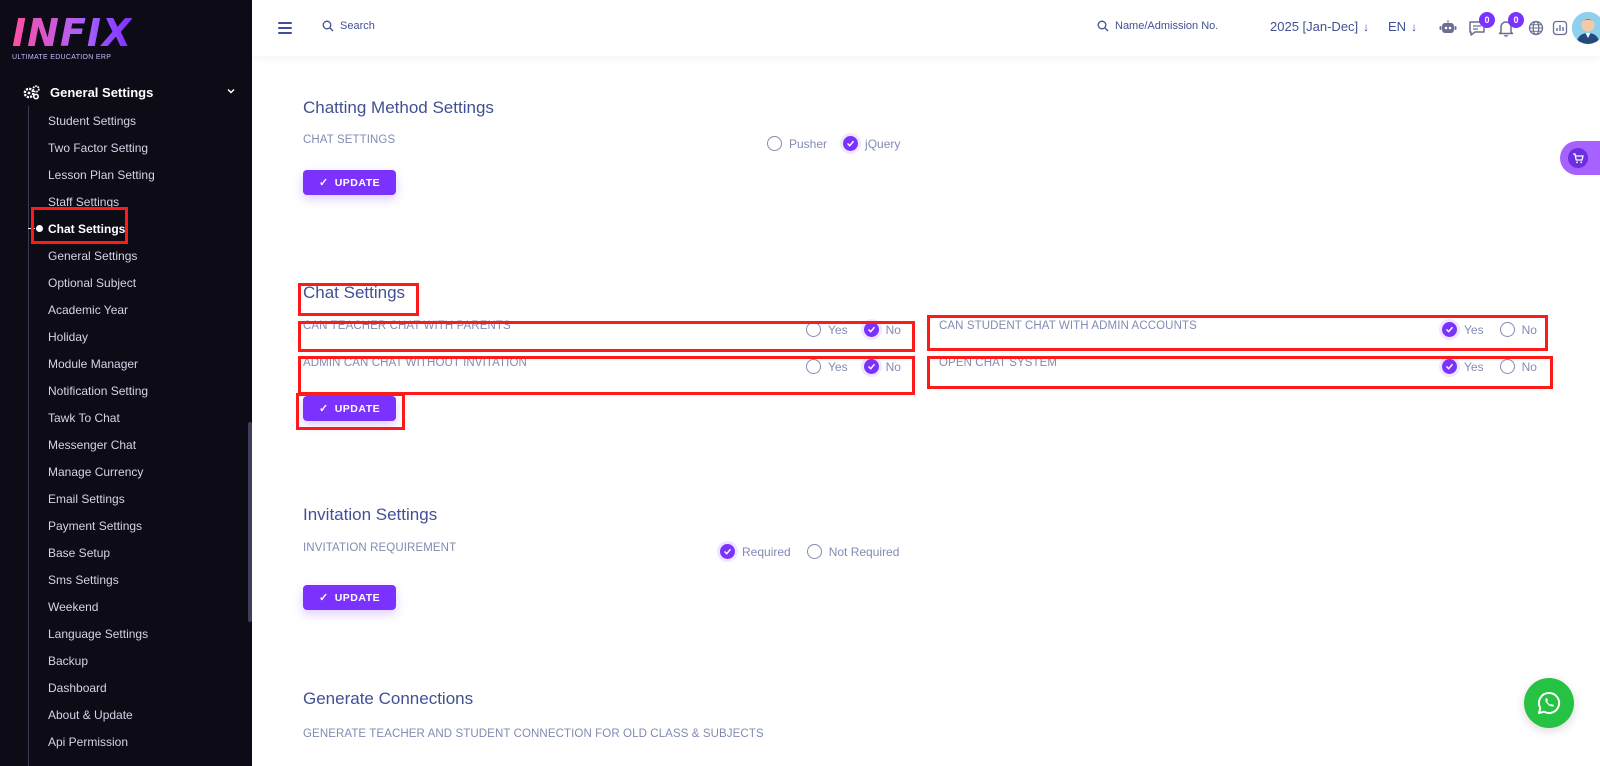  Describe the element at coordinates (72, 37) in the screenshot. I see `brand-logo: INFIX ULTIMATE EDUCATION ERP` at that location.